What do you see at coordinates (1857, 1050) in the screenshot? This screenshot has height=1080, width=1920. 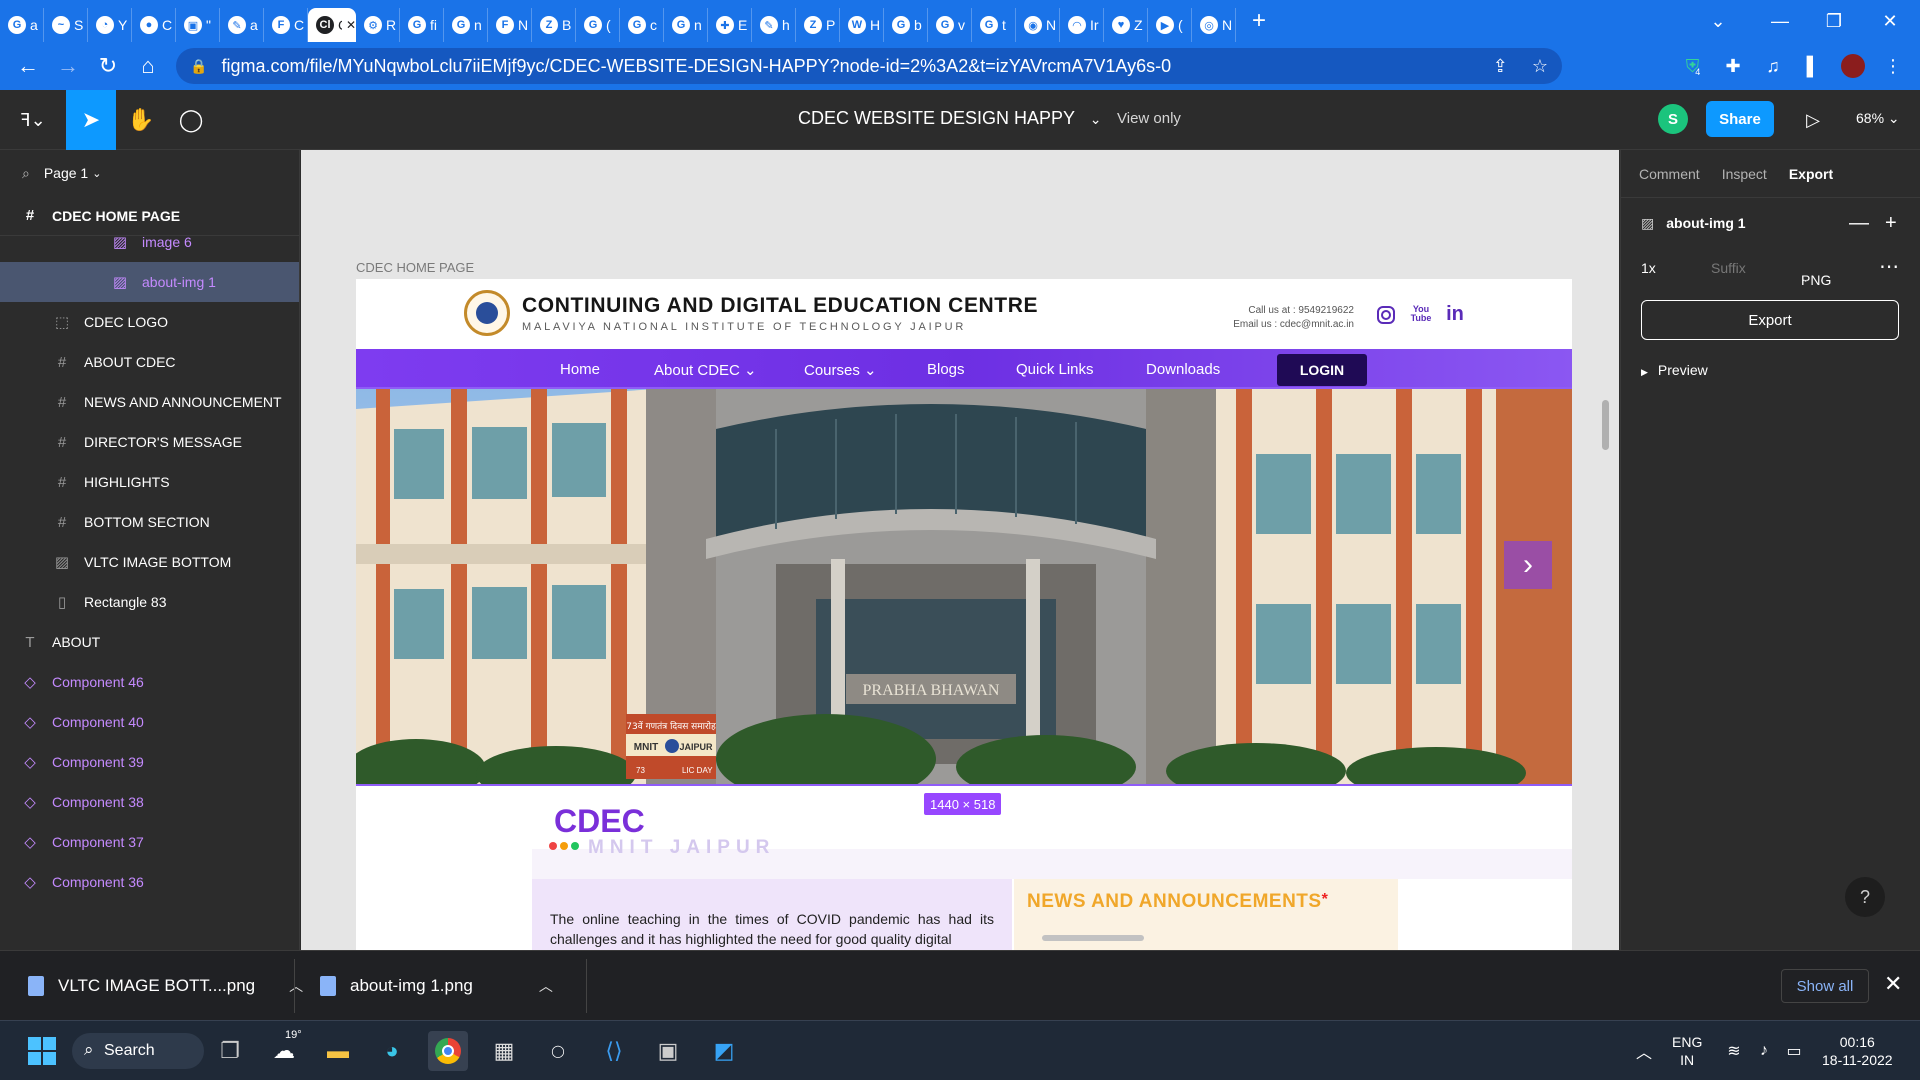 I see `clock: 00:16 18-11-2022` at bounding box center [1857, 1050].